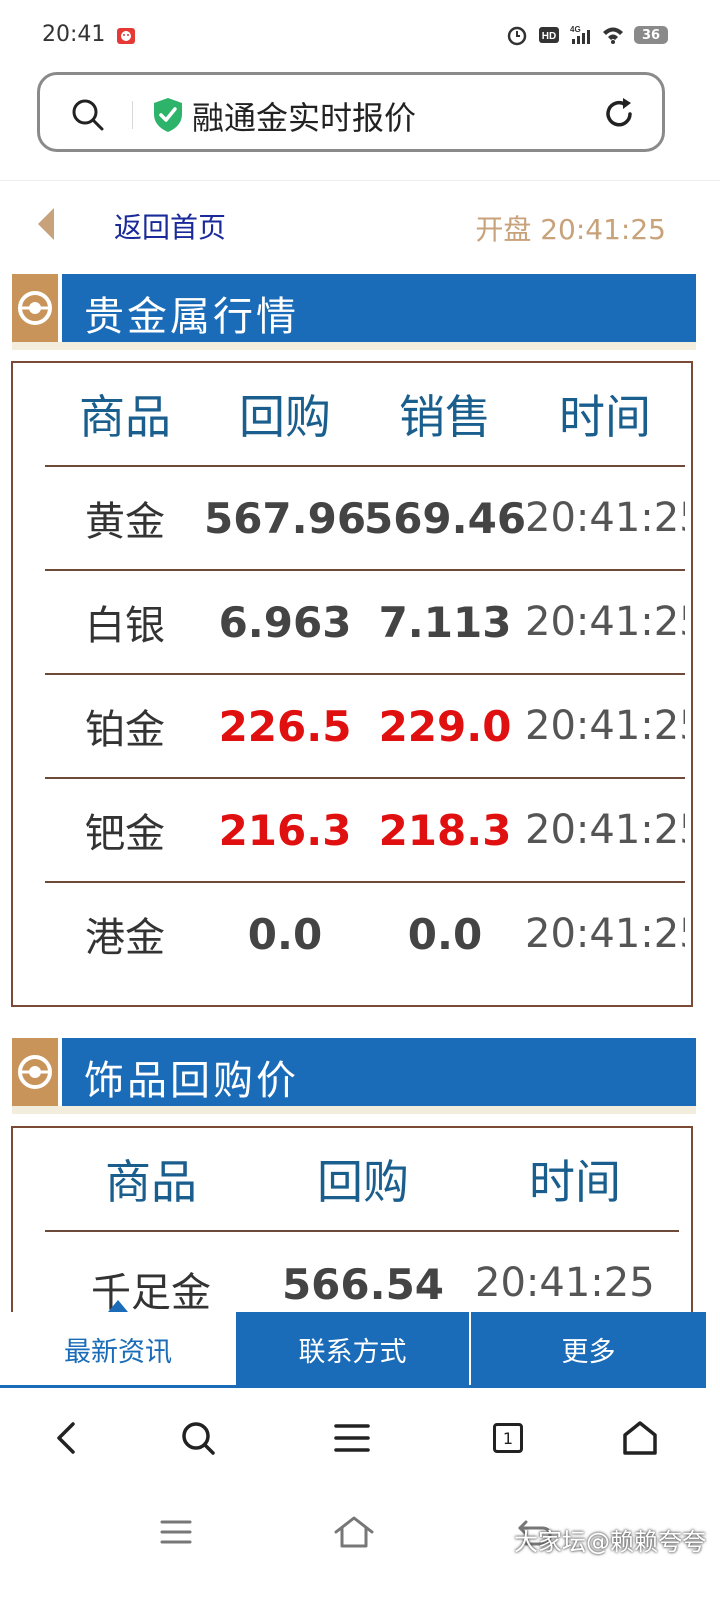 The height and width of the screenshot is (1600, 720). I want to click on product-name: 铂金, so click(125, 730).